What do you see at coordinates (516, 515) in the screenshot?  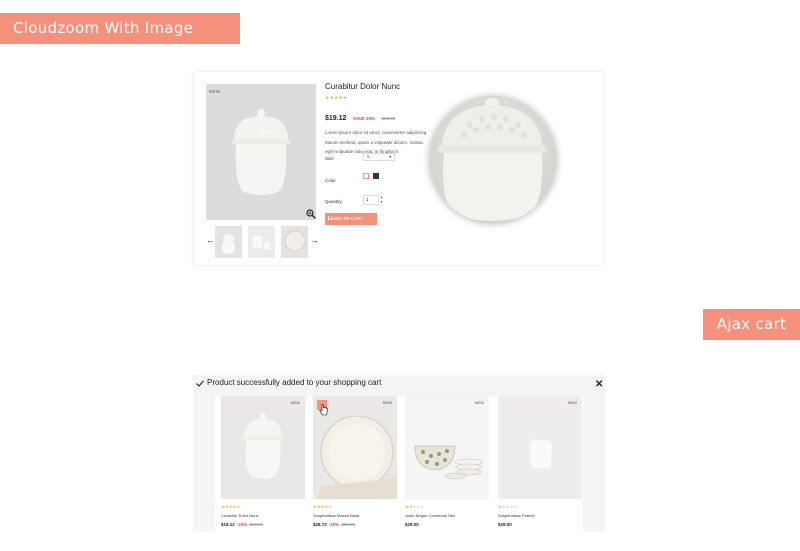 I see `product-name: Suspendisse Potenti` at bounding box center [516, 515].